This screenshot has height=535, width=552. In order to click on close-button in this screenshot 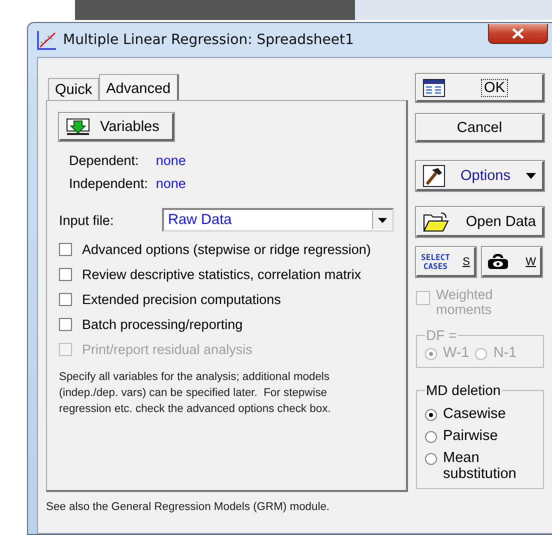, I will do `click(518, 34)`.